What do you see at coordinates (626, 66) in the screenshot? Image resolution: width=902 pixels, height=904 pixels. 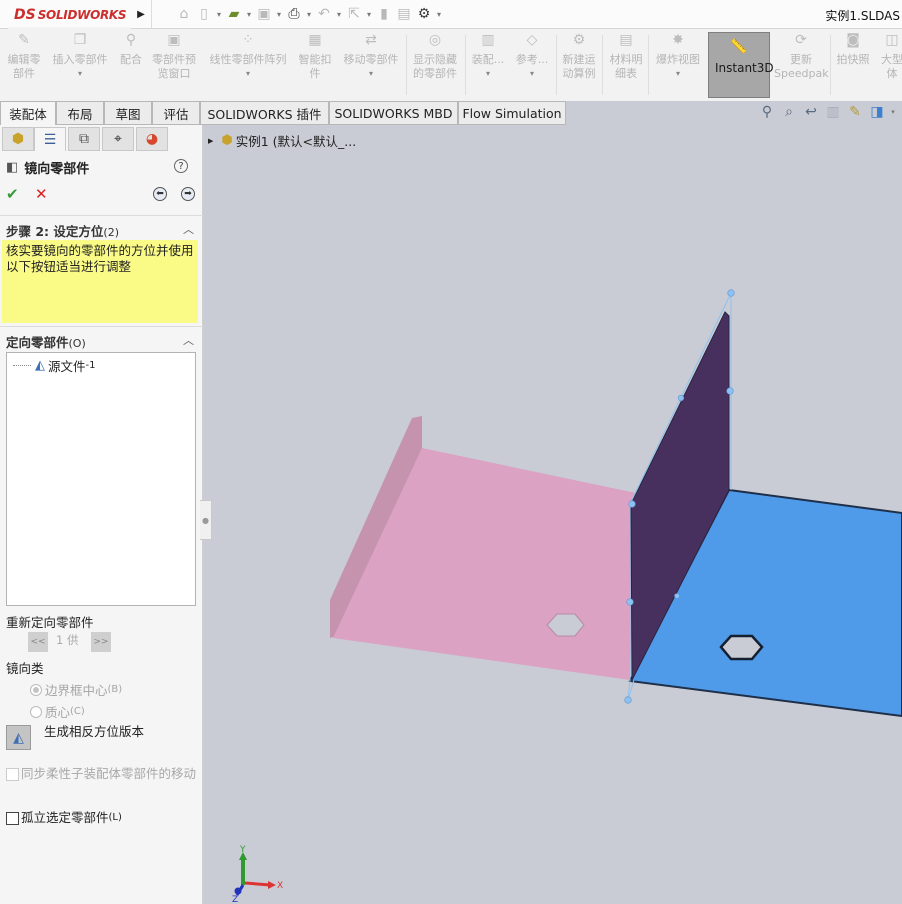 I see `bill-of-materials-button: ▤ 材料明 细表` at bounding box center [626, 66].